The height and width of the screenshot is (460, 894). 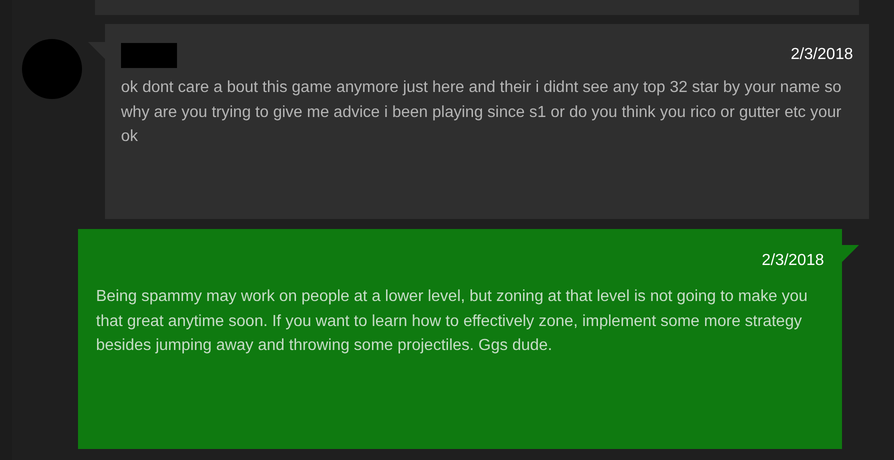 I want to click on message-text: ok dont care a bout this game anymore just here and their i didnt see any top 32 star by your name so why are you trying to give me advice i been playing since s1 or do you think you rico or gutter etc your ok, so click(x=481, y=112).